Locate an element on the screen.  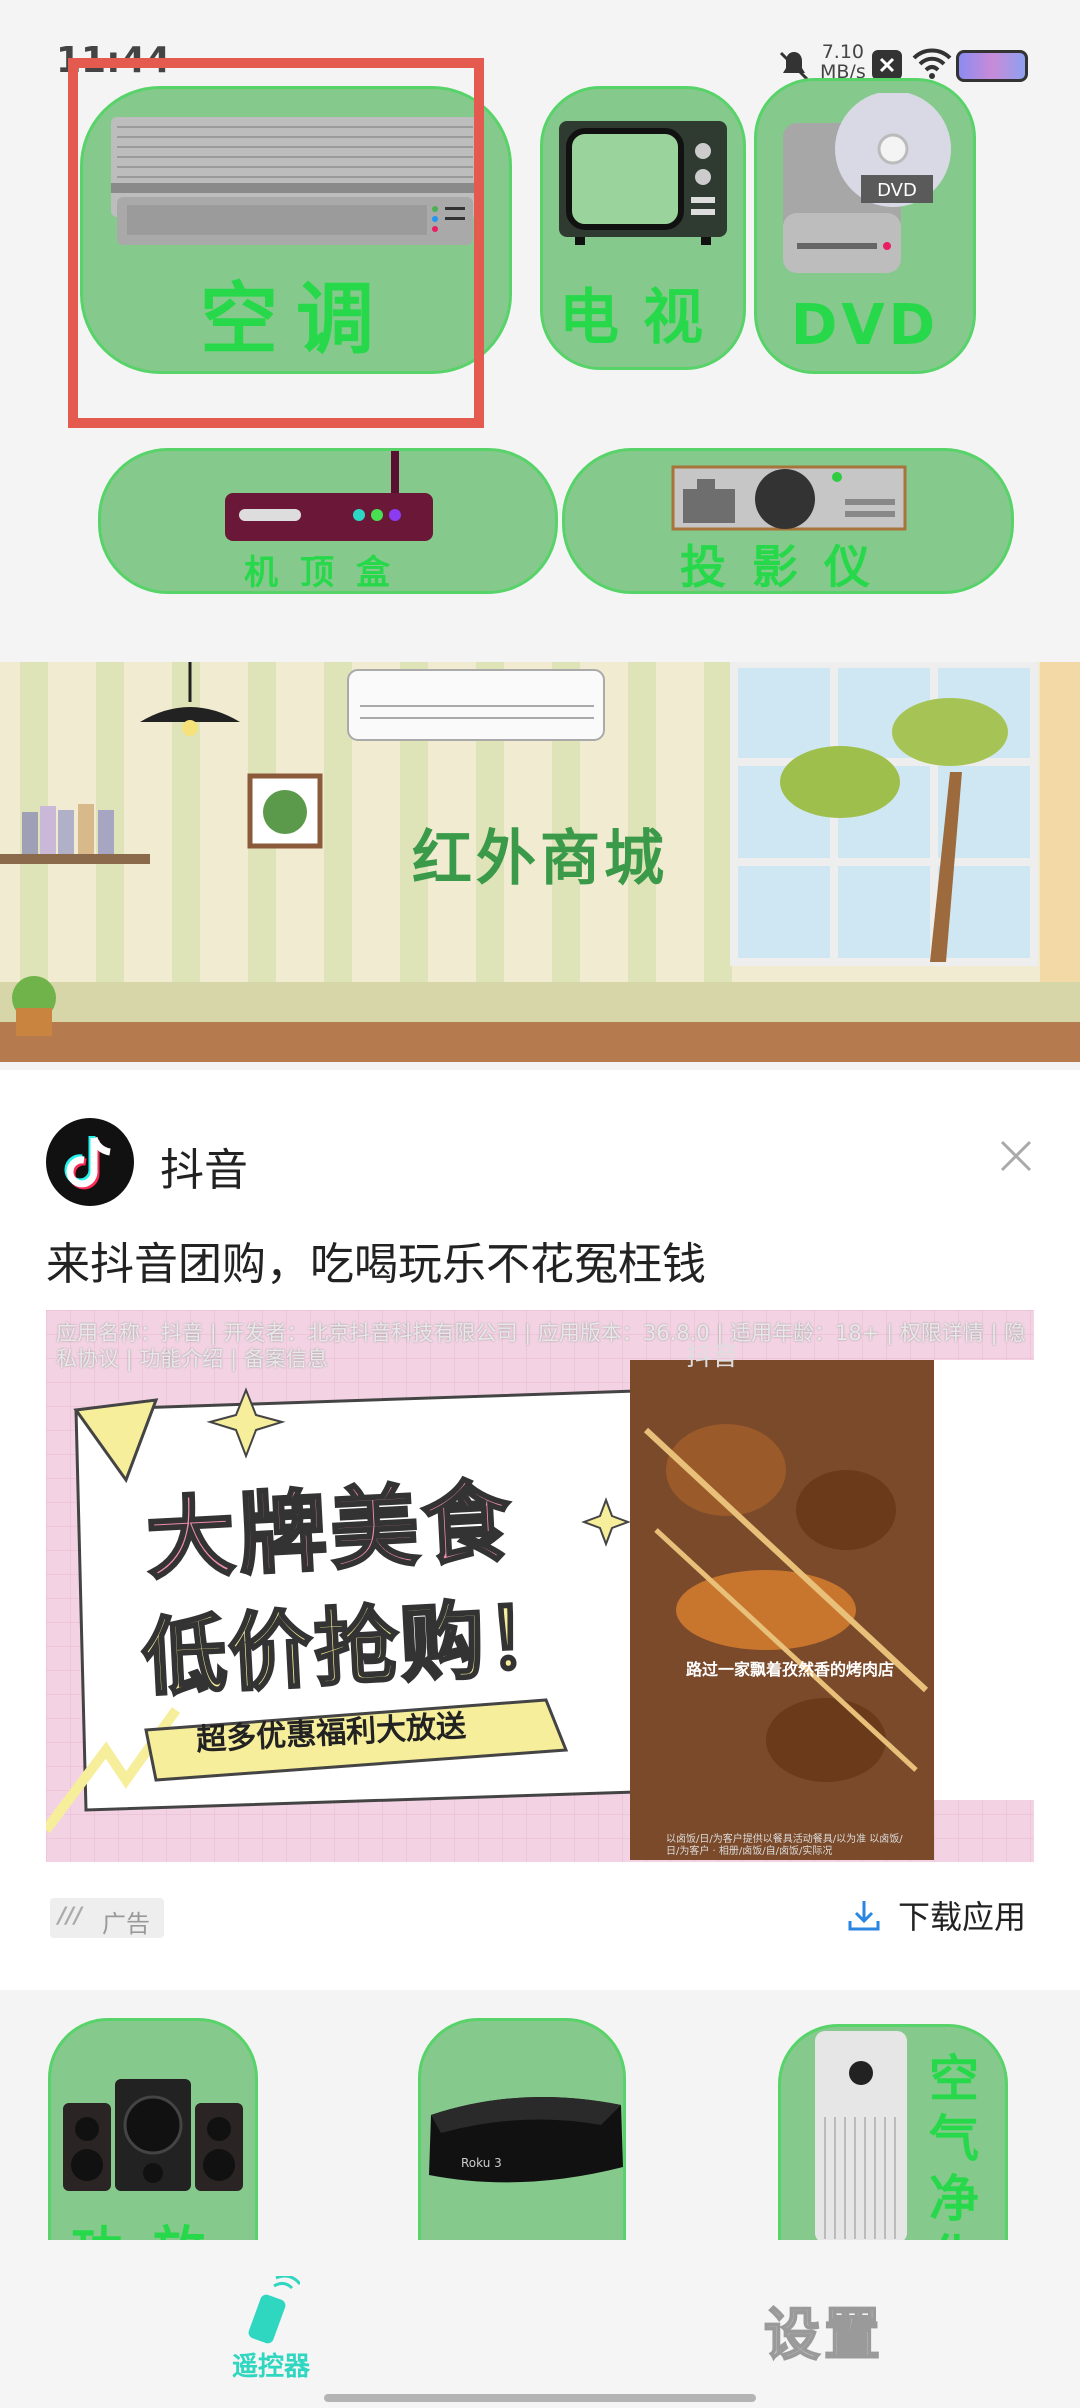
banner-title: 红外商城 is located at coordinates (540, 859).